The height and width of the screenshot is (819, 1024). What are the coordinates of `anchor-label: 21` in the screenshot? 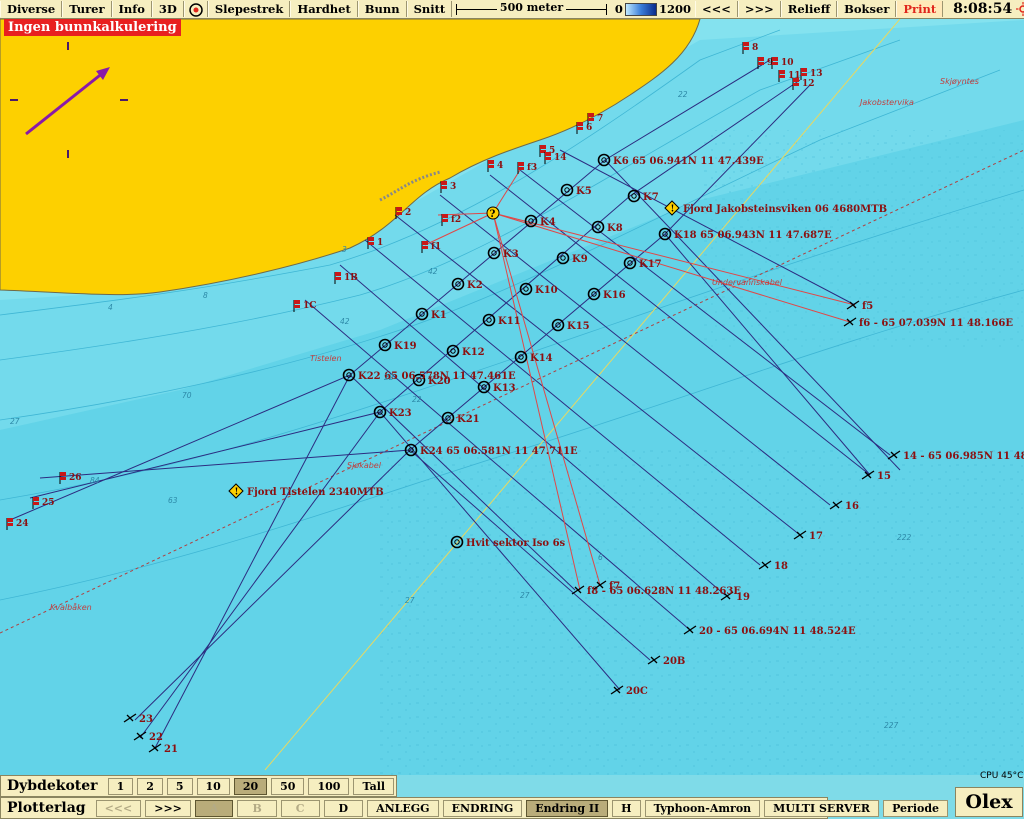 It's located at (171, 749).